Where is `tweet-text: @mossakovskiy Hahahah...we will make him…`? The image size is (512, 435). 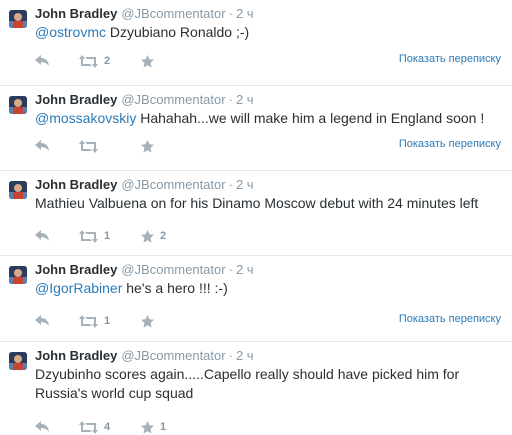
tweet-text: @mossakovskiy Hahahah...we will make him… is located at coordinates (270, 118).